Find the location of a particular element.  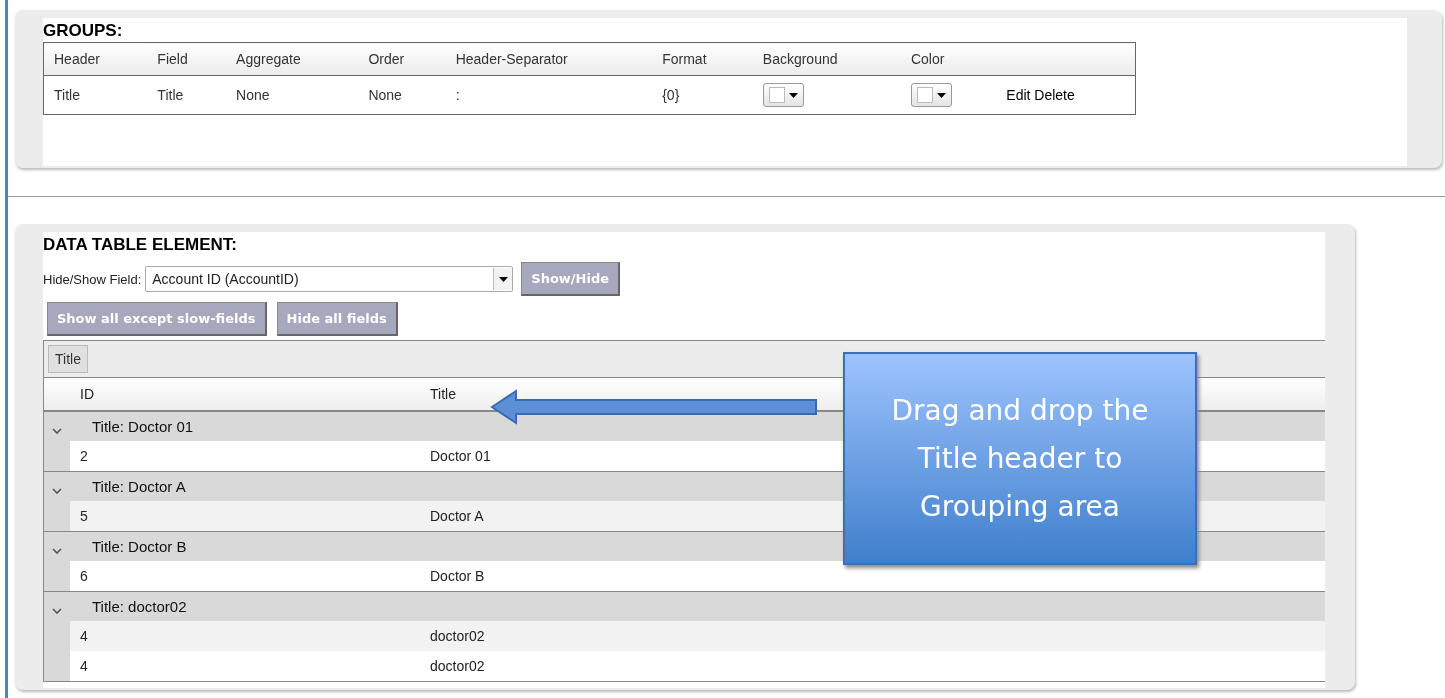

table-cell: {0} is located at coordinates (671, 95).